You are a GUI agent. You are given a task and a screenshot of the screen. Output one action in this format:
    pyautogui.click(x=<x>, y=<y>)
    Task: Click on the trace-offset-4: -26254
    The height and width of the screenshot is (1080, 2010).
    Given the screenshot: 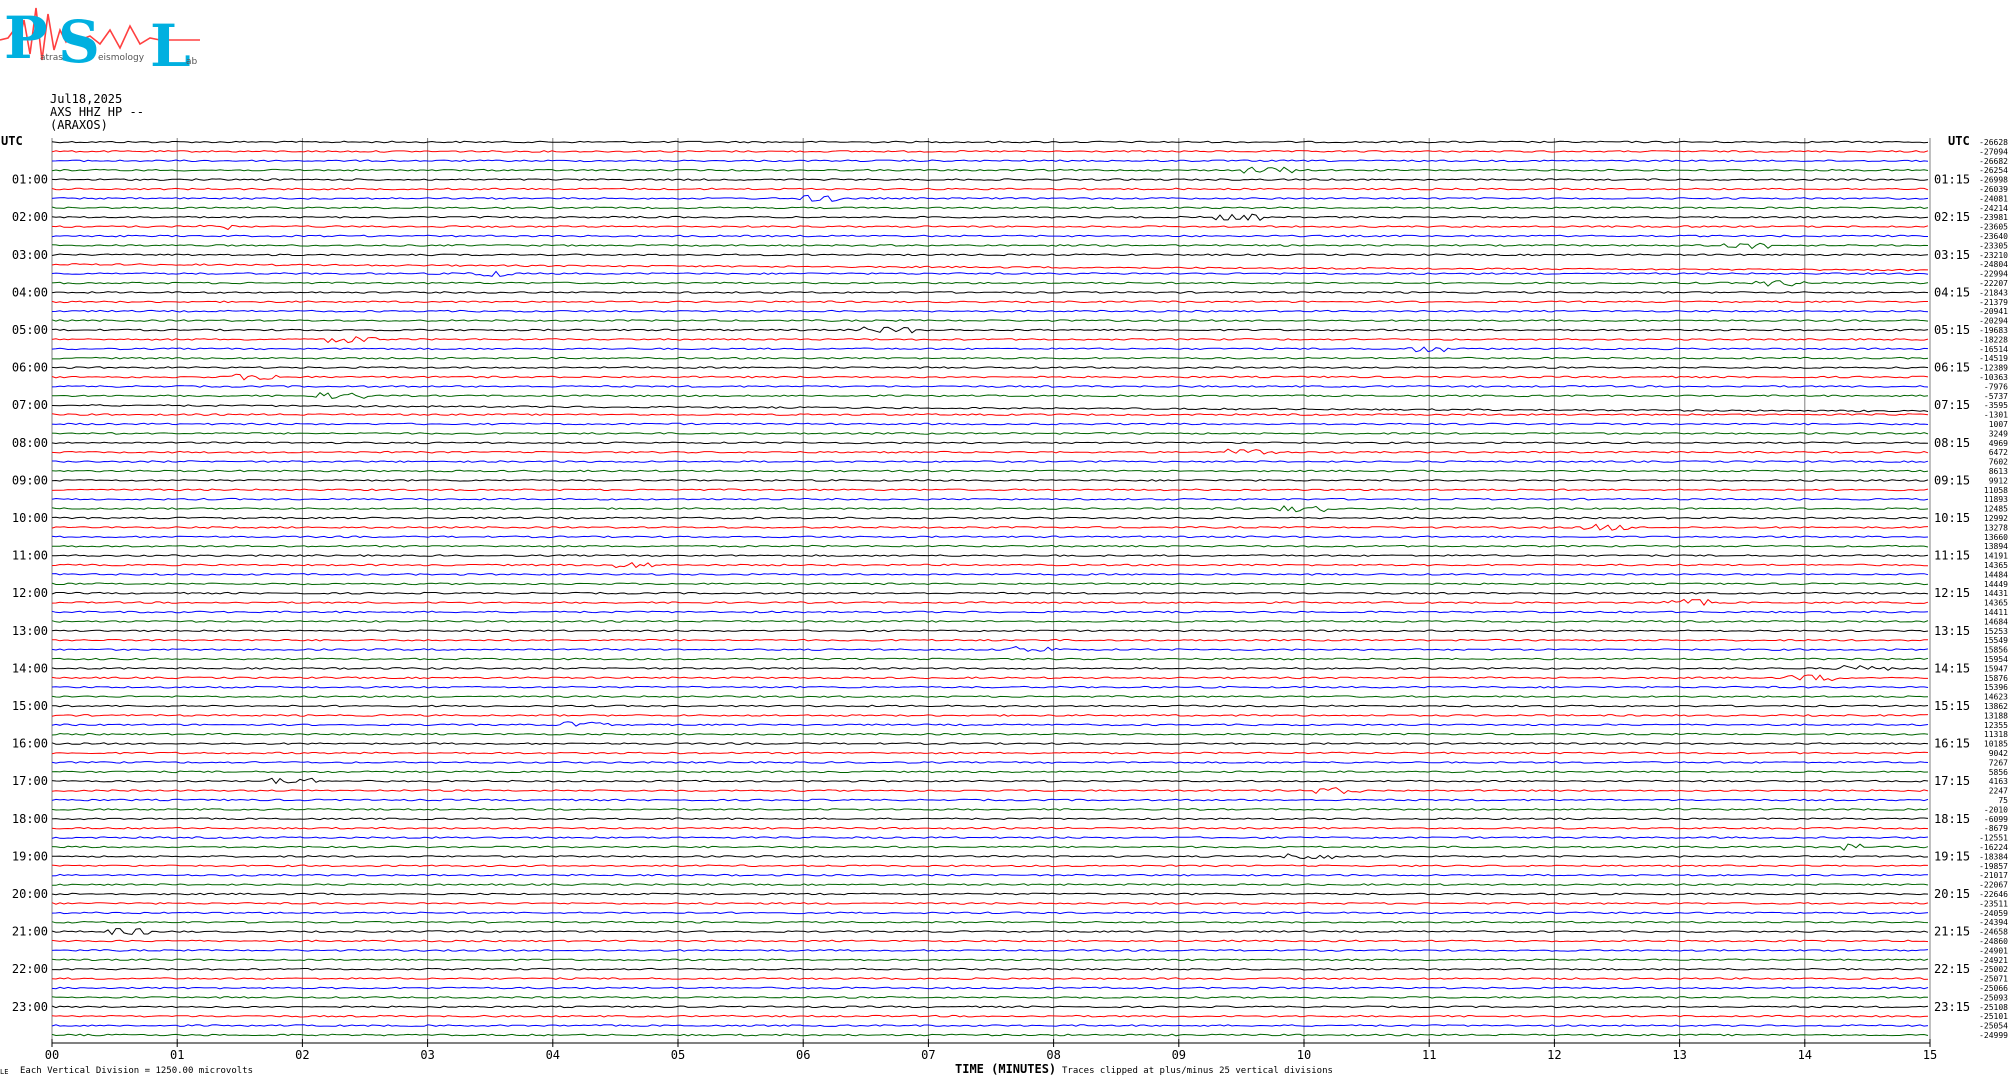 What is the action you would take?
    pyautogui.click(x=1993, y=170)
    